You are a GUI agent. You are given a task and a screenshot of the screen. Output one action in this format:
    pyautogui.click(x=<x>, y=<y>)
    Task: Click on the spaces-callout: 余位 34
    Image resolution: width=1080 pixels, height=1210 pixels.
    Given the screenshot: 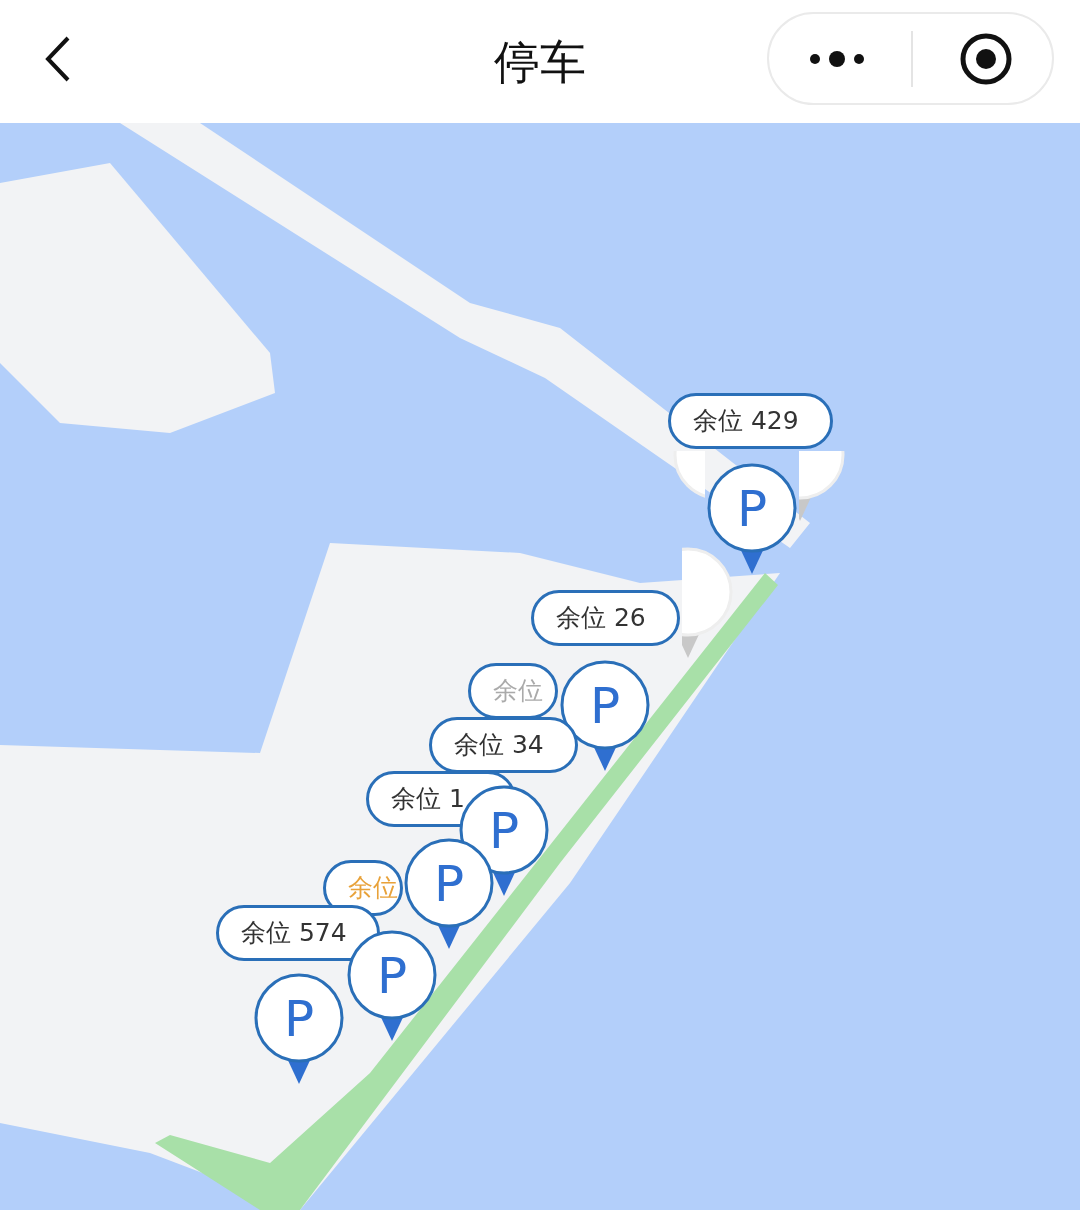 What is the action you would take?
    pyautogui.click(x=503, y=745)
    